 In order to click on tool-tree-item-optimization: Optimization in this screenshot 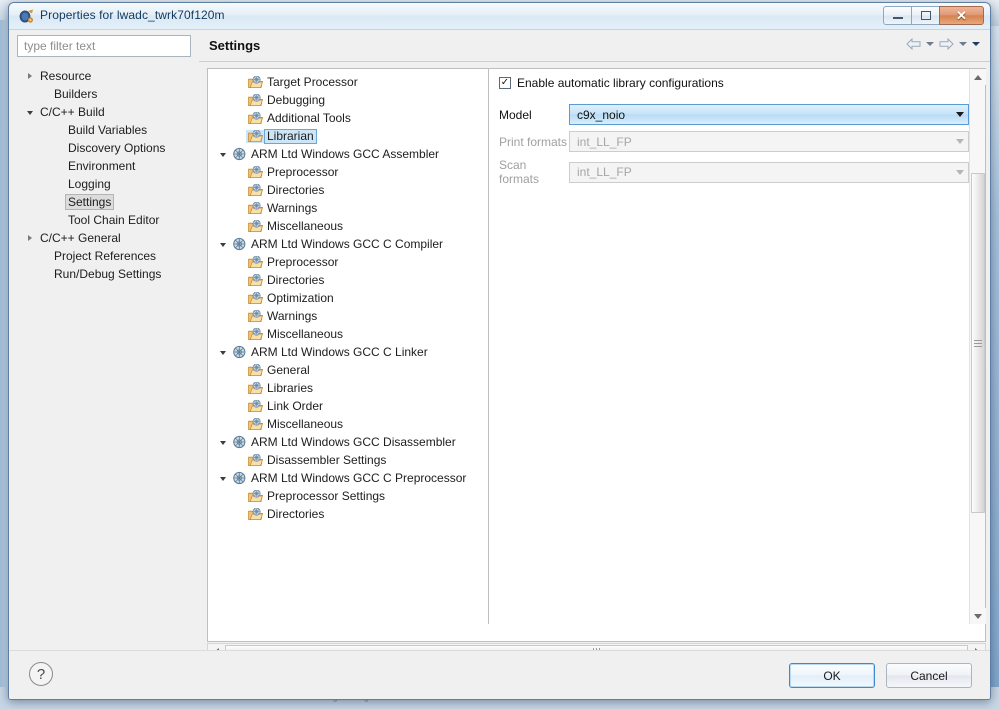, I will do `click(348, 298)`.